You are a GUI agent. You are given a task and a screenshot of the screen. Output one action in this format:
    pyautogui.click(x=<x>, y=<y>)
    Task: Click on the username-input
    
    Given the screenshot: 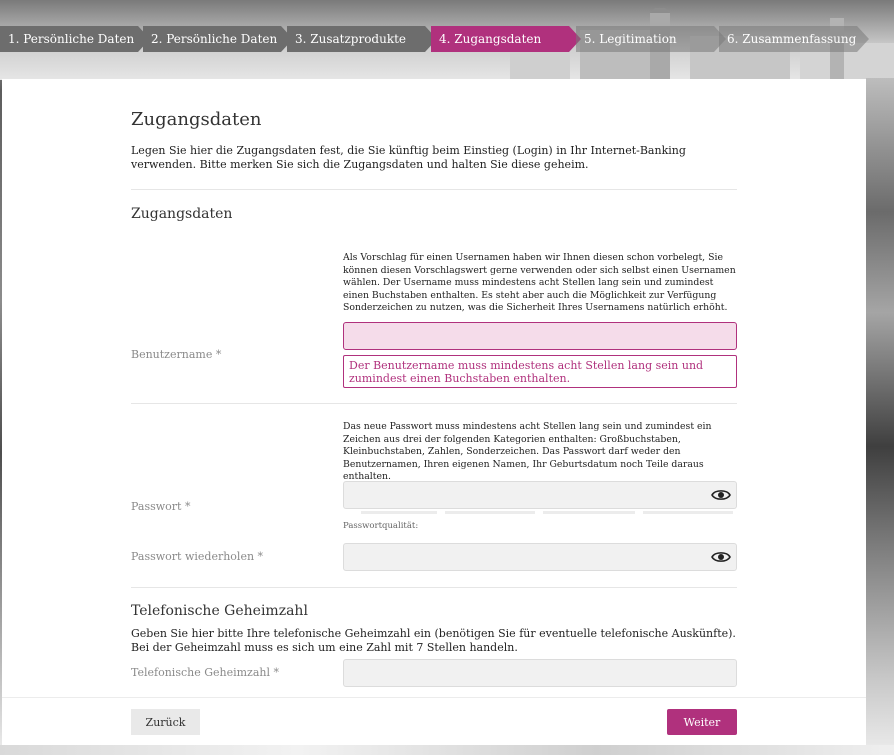 What is the action you would take?
    pyautogui.click(x=540, y=336)
    